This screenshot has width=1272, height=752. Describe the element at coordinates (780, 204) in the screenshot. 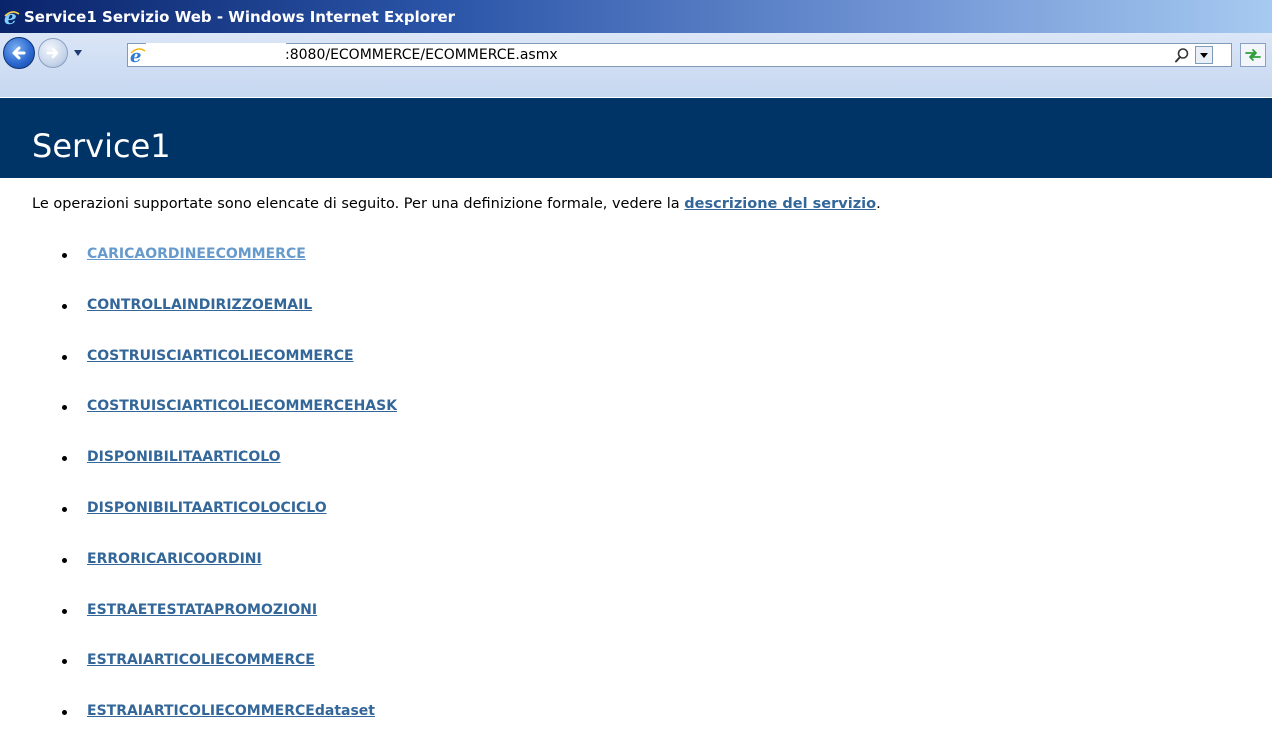

I see `service-description-link: descrizione del servizio` at that location.